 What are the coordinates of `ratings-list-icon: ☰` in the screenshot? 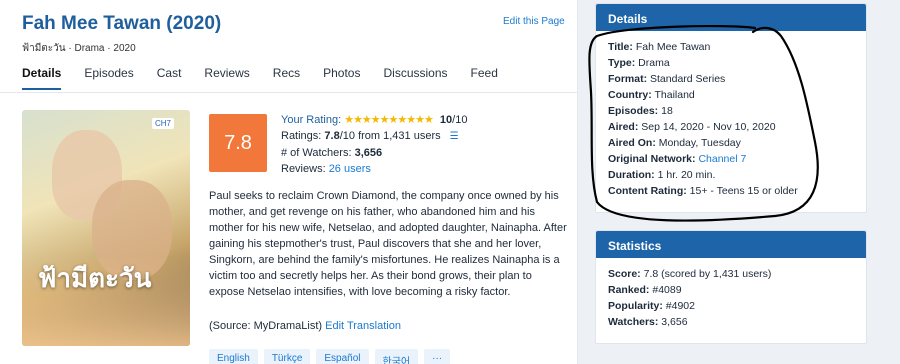 It's located at (454, 136).